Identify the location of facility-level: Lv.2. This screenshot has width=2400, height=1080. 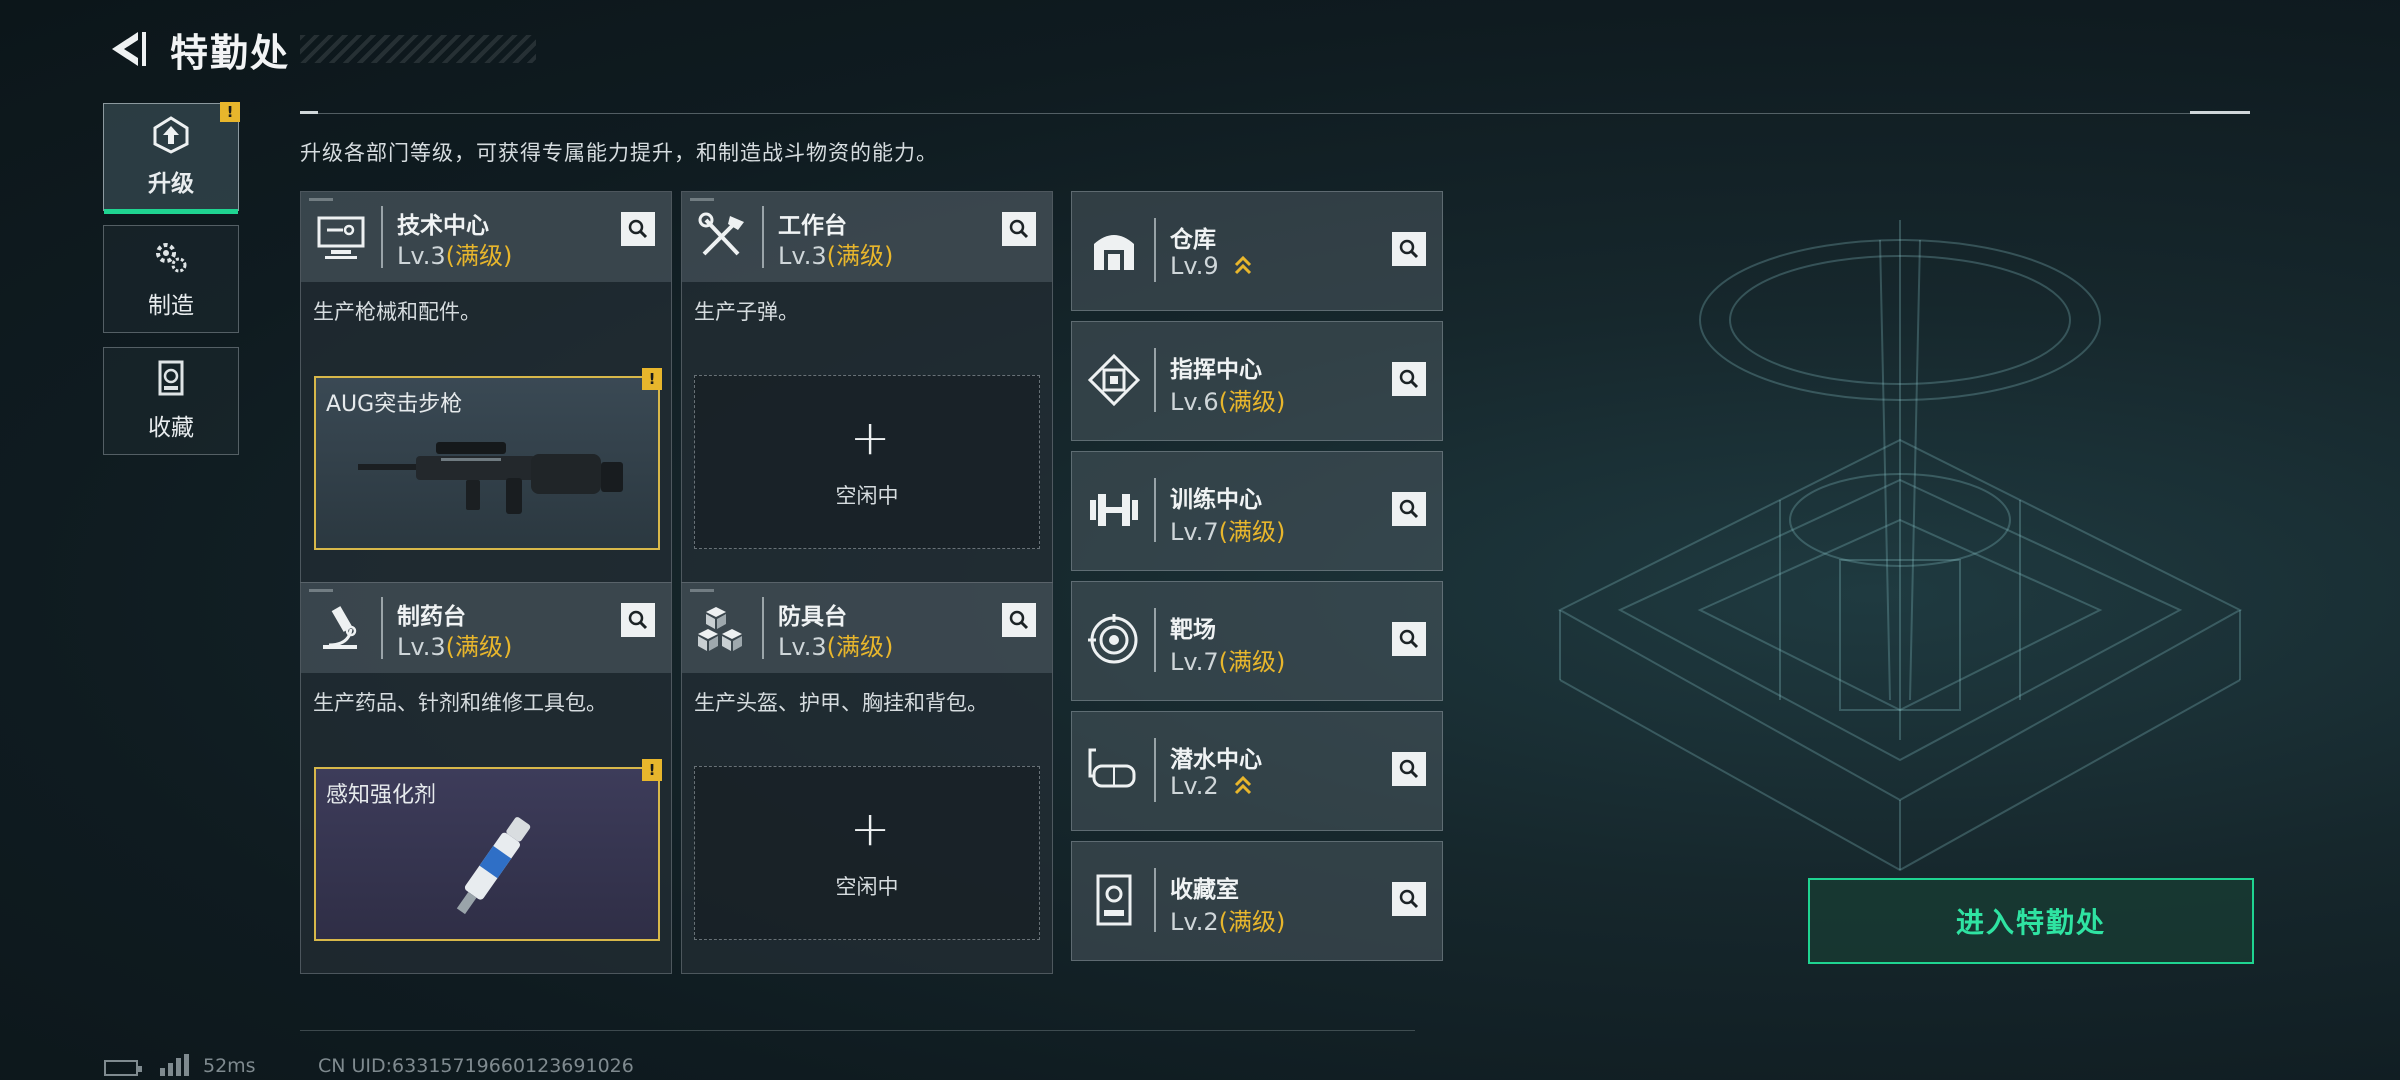
(1212, 786).